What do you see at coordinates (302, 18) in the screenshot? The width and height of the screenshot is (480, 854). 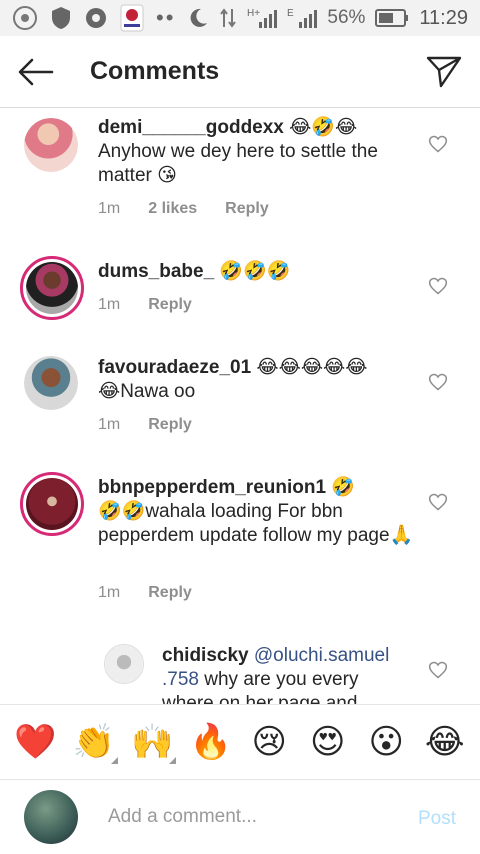 I see `signal-e-icon: E` at bounding box center [302, 18].